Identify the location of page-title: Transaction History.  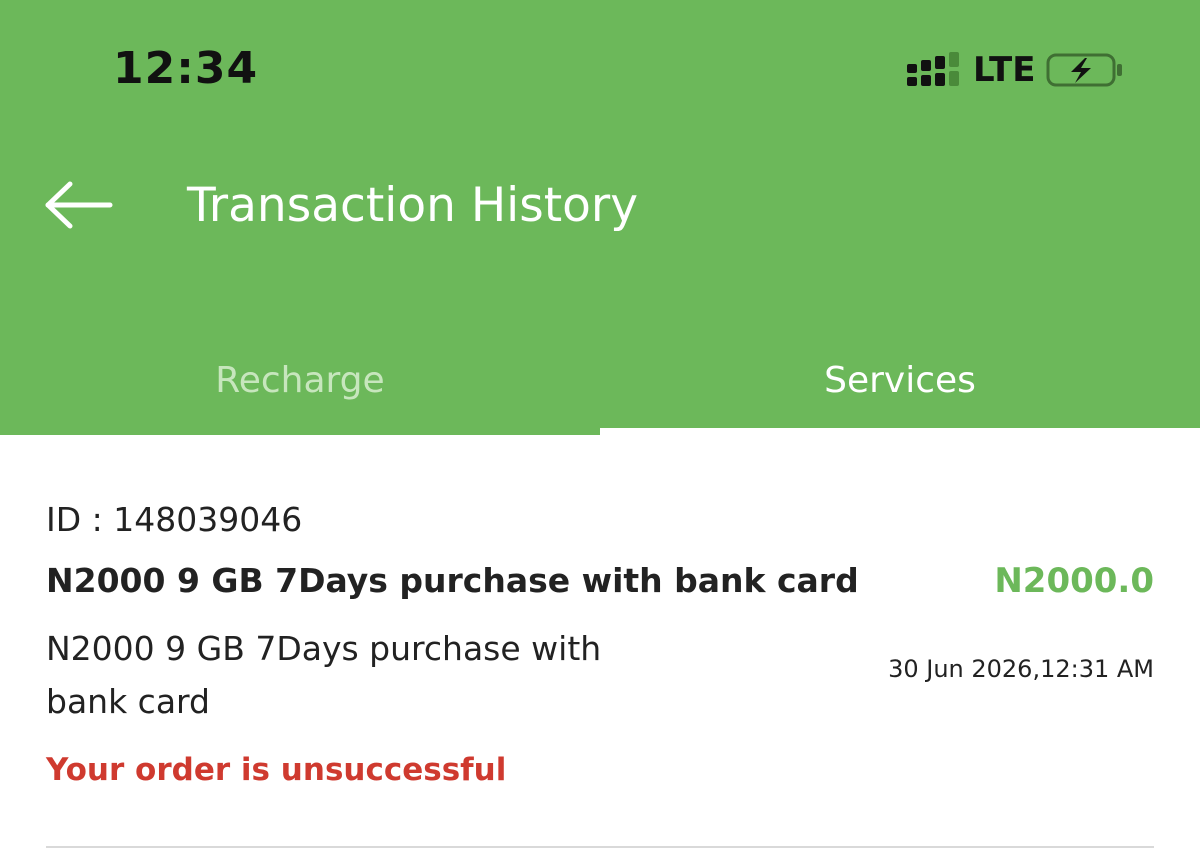
(413, 205).